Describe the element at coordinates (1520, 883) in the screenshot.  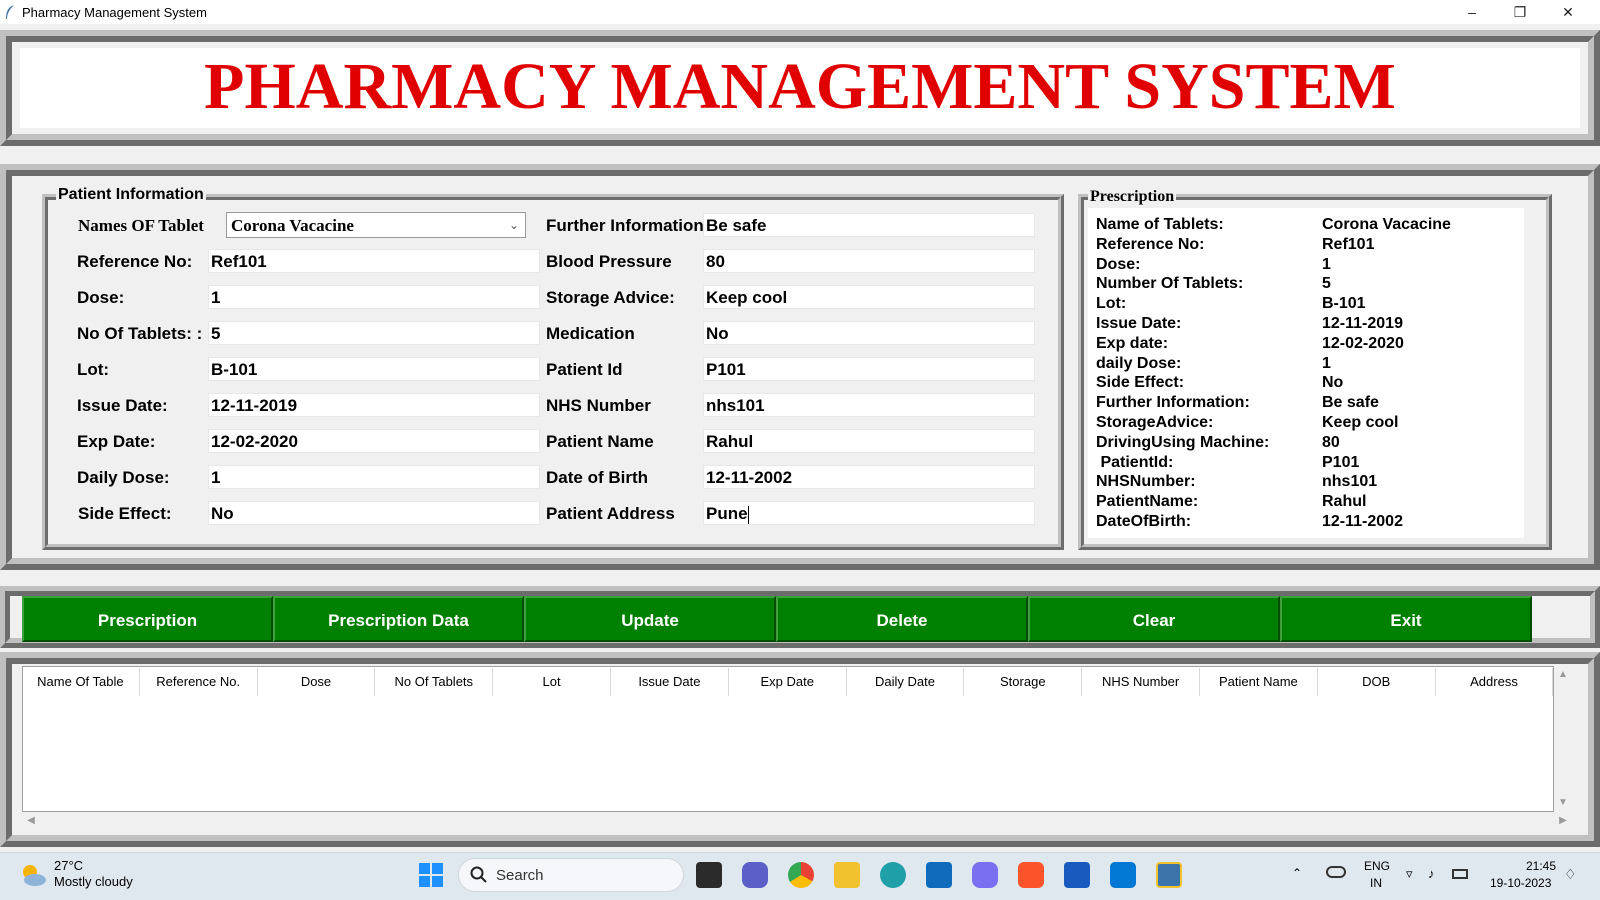
I see `clock-date: 19-10-2023` at that location.